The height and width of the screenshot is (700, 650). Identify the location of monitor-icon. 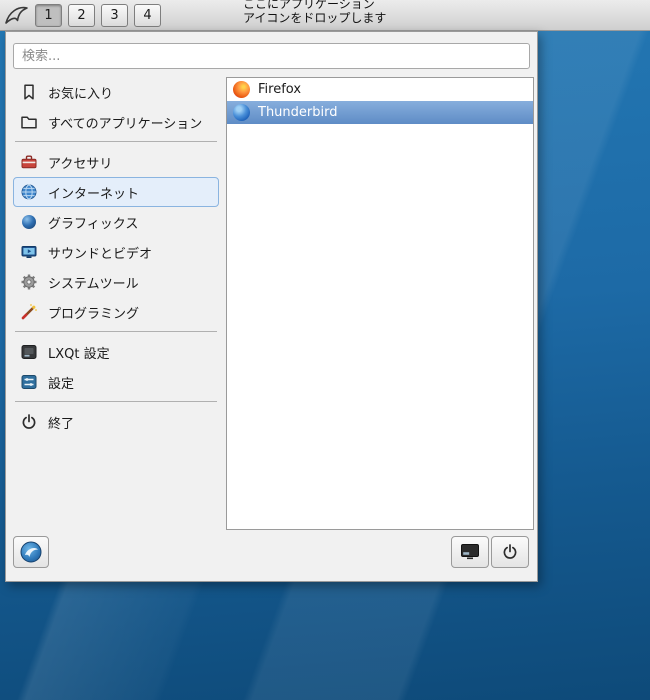
(470, 552).